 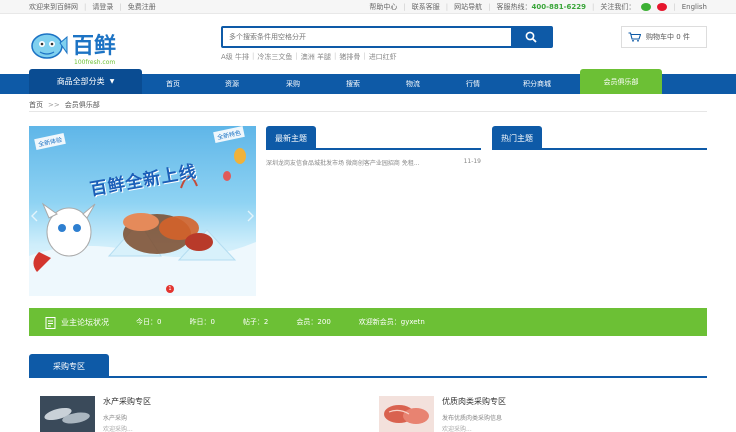 I want to click on search-icon, so click(x=531, y=37).